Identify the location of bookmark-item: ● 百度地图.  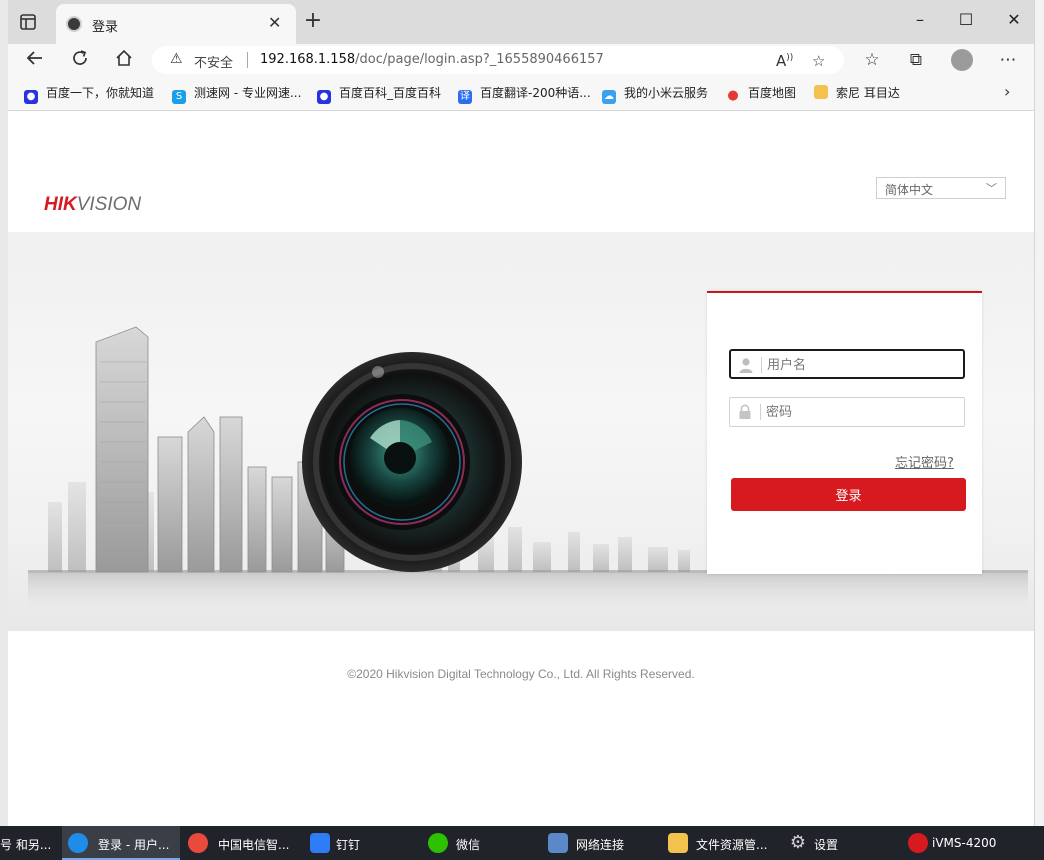
(761, 93).